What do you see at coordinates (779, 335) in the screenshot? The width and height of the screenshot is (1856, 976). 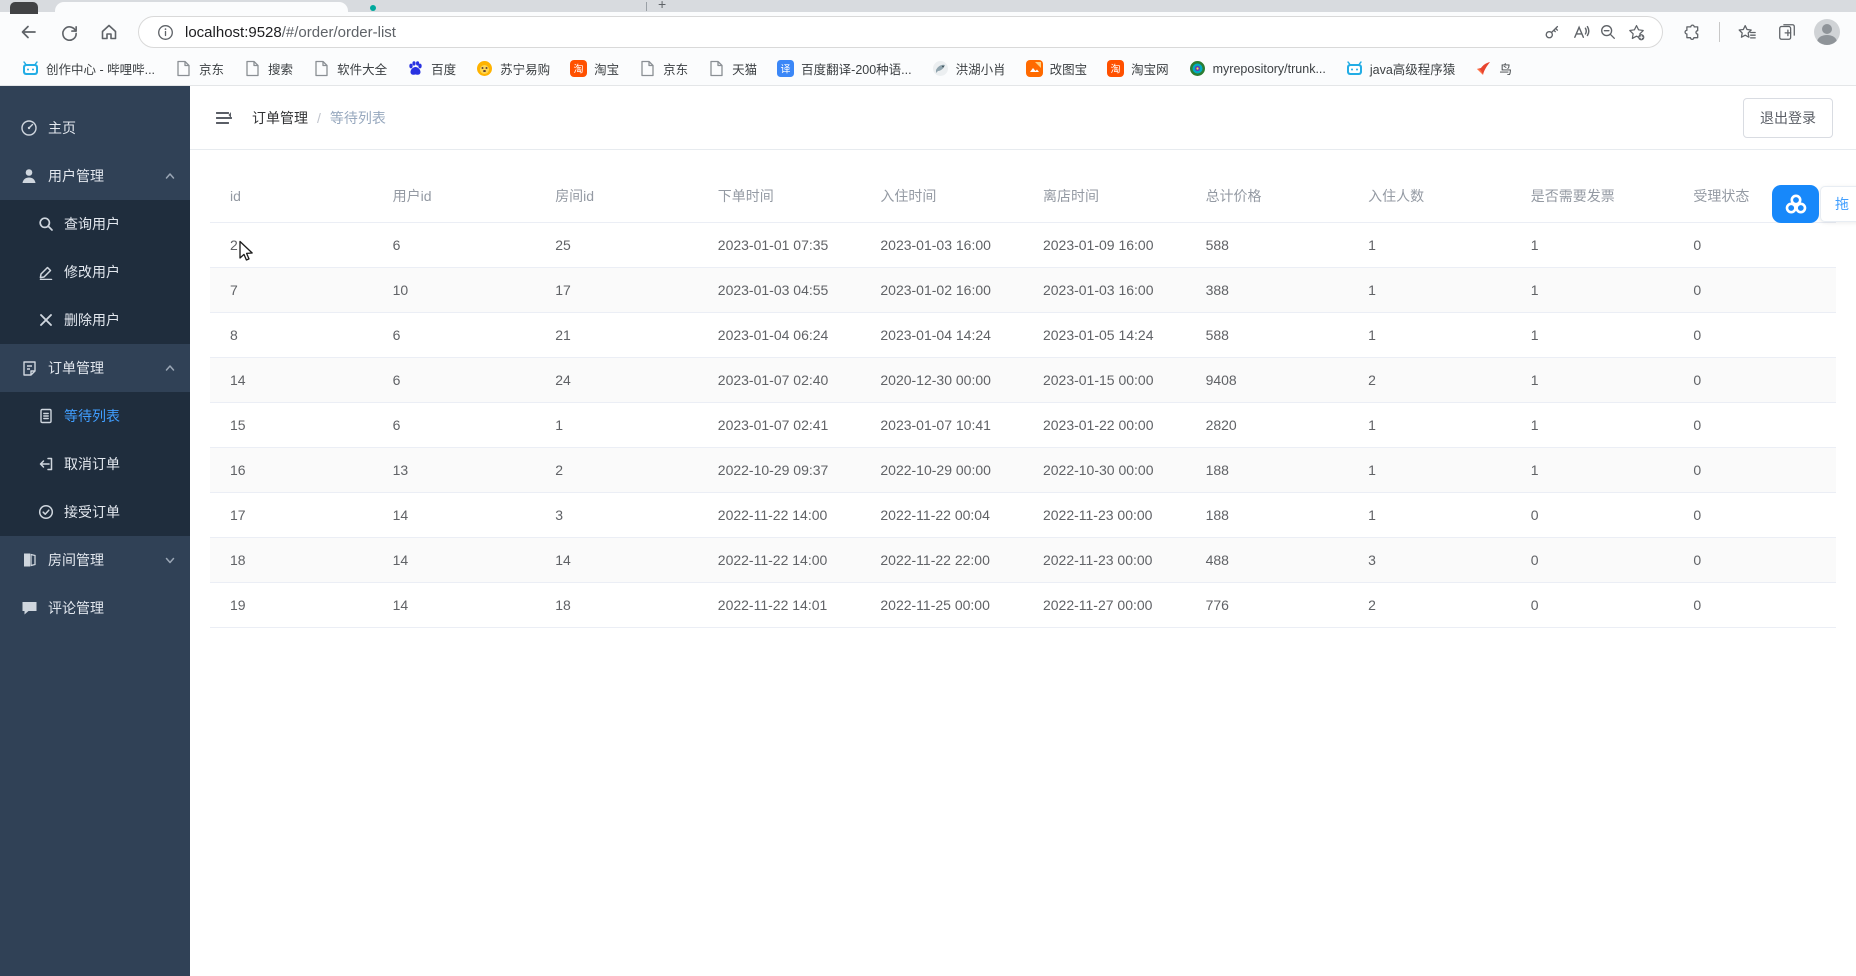 I see `table-cell: 2023-01-04 06:24` at bounding box center [779, 335].